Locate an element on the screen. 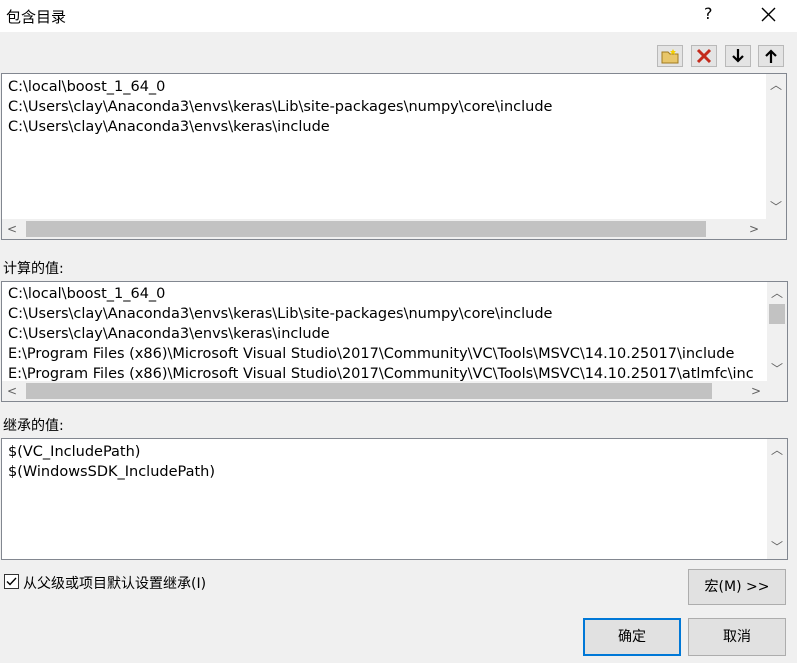 Image resolution: width=797 pixels, height=663 pixels. inherited-values-label: 继承的值: is located at coordinates (33, 426).